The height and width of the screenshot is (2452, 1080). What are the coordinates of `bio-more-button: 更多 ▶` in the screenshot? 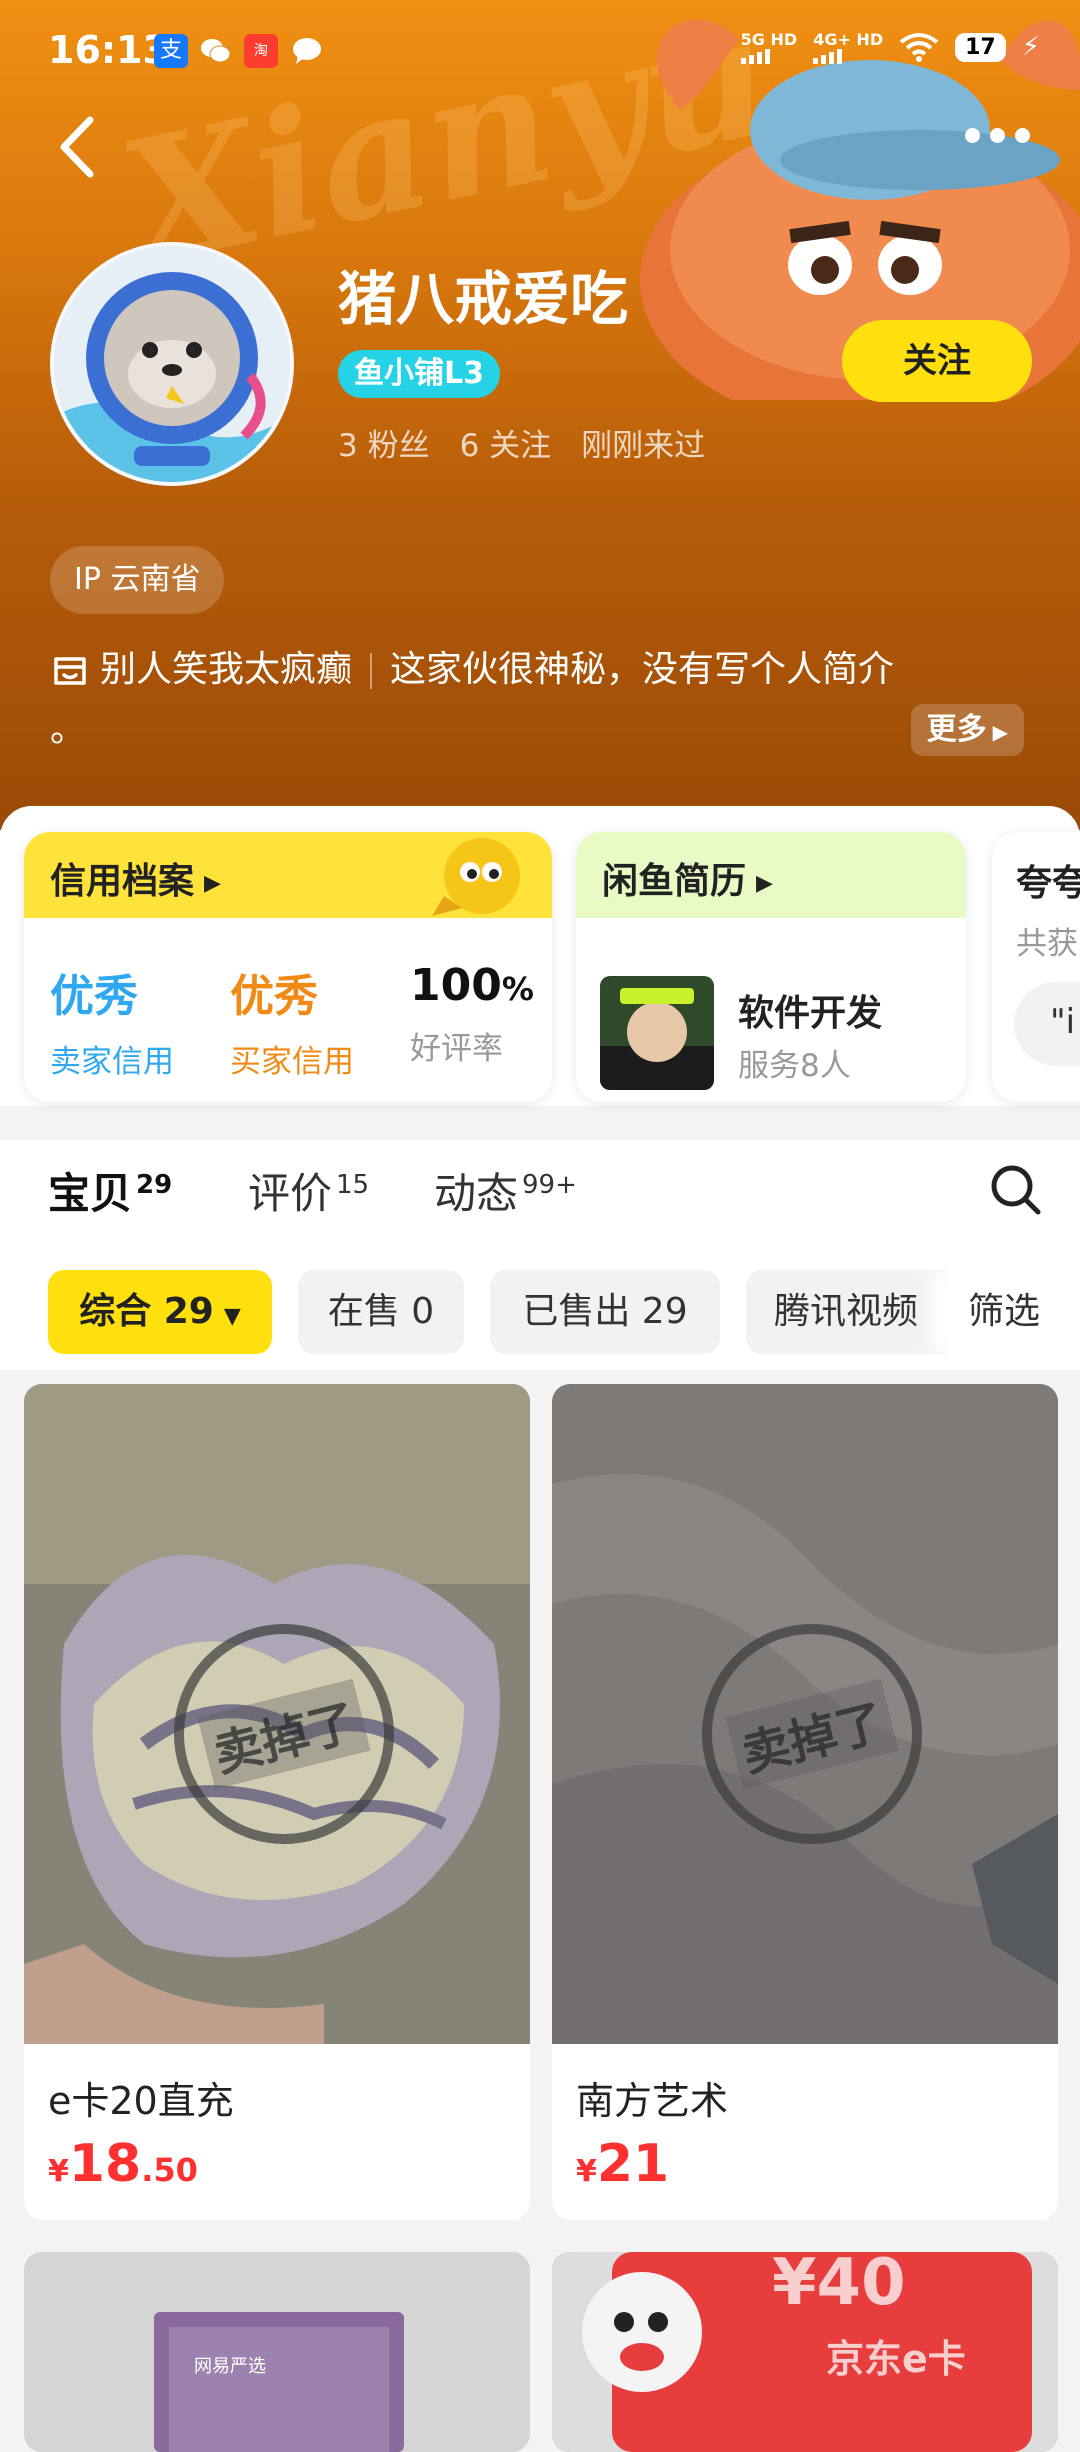 It's located at (967, 730).